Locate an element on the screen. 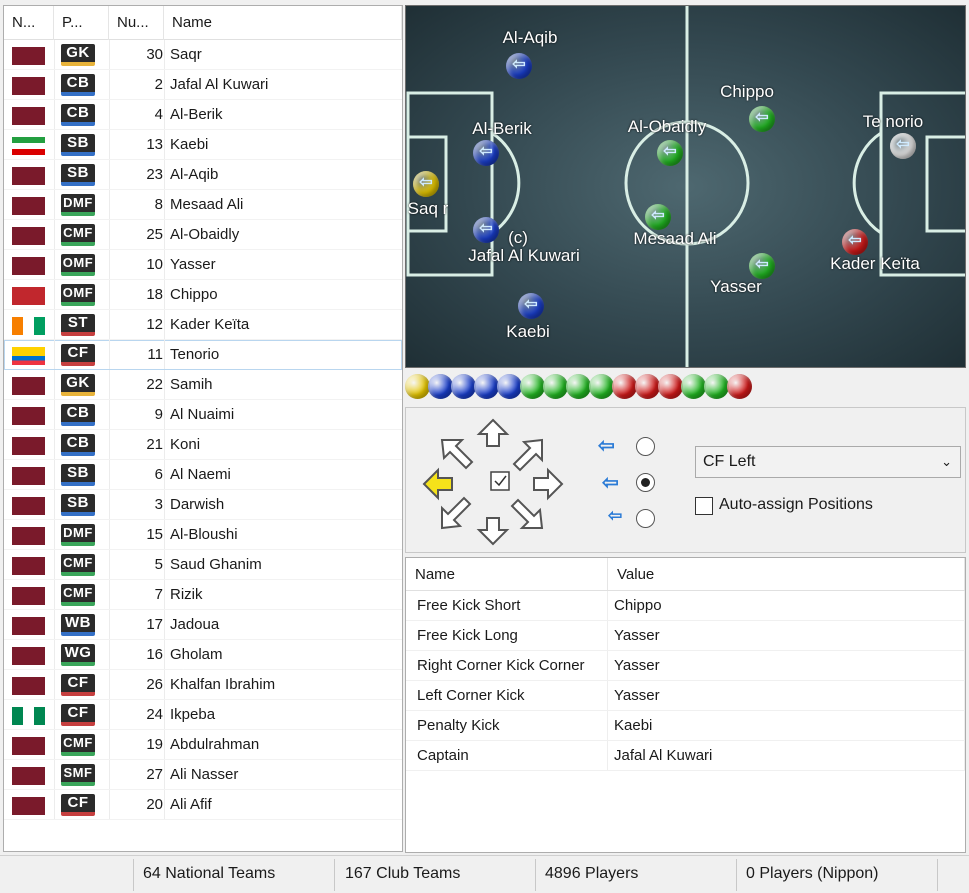 This screenshot has width=969, height=893. radio-medium is located at coordinates (645, 482).